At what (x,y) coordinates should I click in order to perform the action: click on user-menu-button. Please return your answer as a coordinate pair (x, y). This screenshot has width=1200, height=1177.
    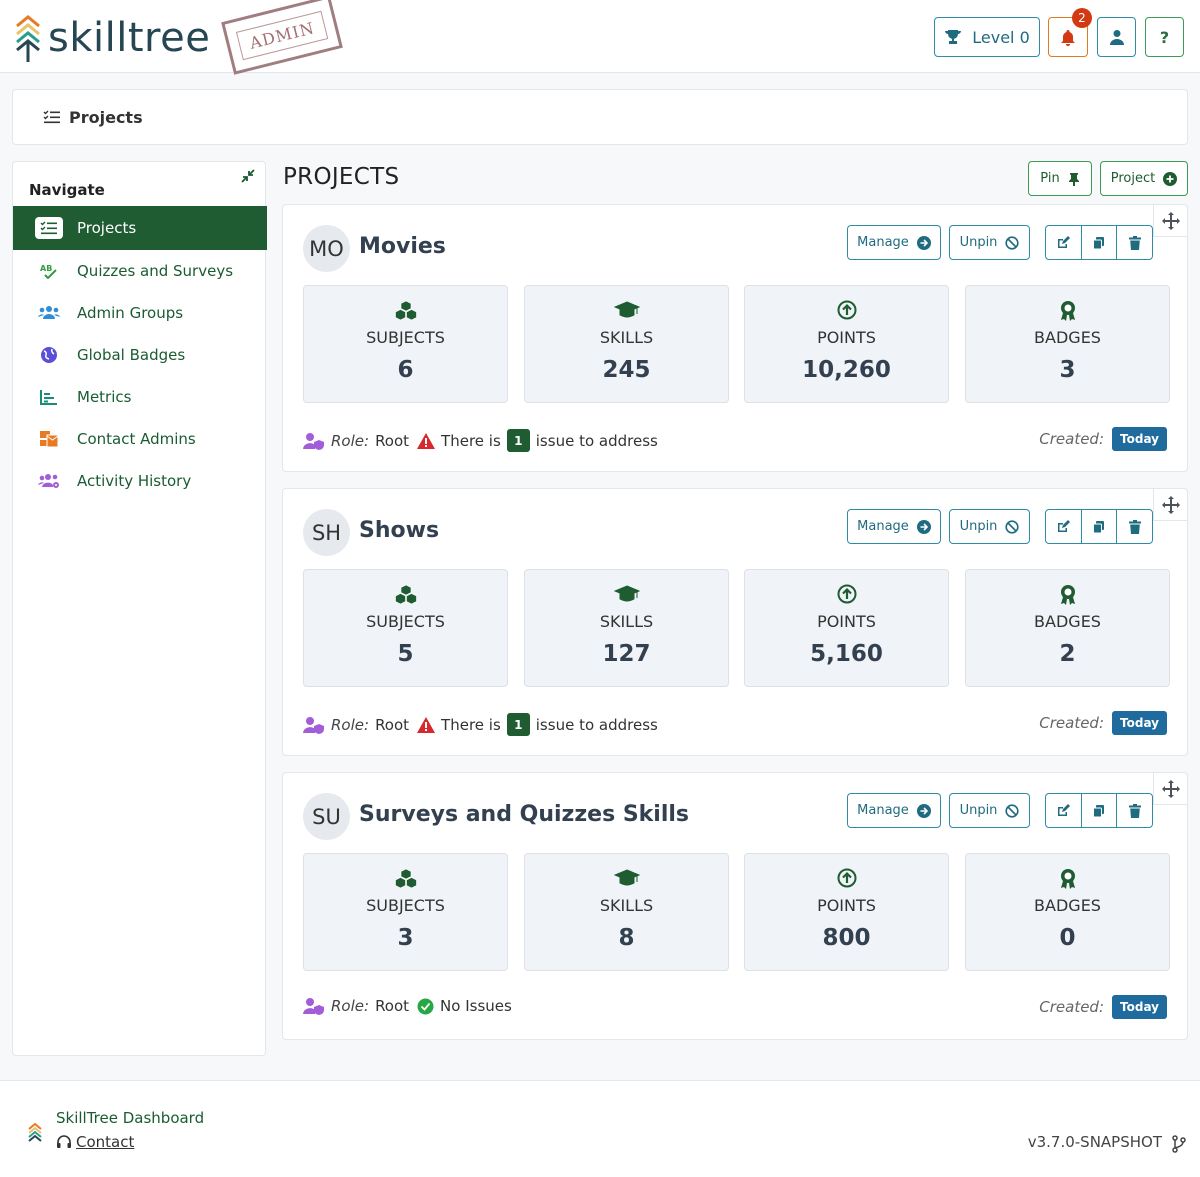
    Looking at the image, I should click on (1116, 37).